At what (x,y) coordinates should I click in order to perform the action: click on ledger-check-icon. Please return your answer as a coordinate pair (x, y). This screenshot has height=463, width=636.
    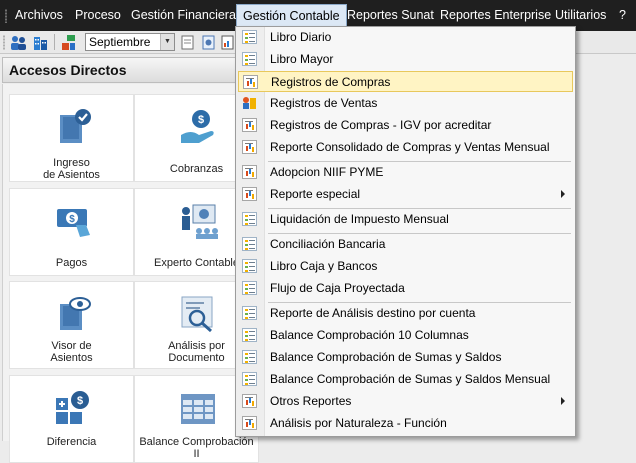
    Looking at the image, I should click on (75, 126).